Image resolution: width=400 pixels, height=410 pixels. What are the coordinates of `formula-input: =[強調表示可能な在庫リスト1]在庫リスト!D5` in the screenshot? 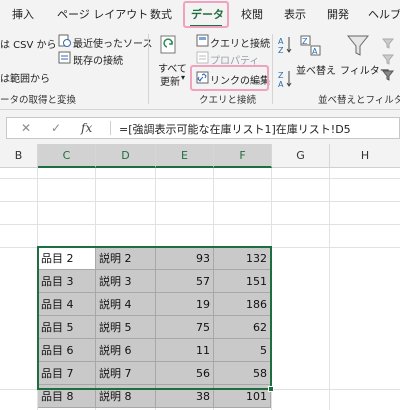 It's located at (235, 129).